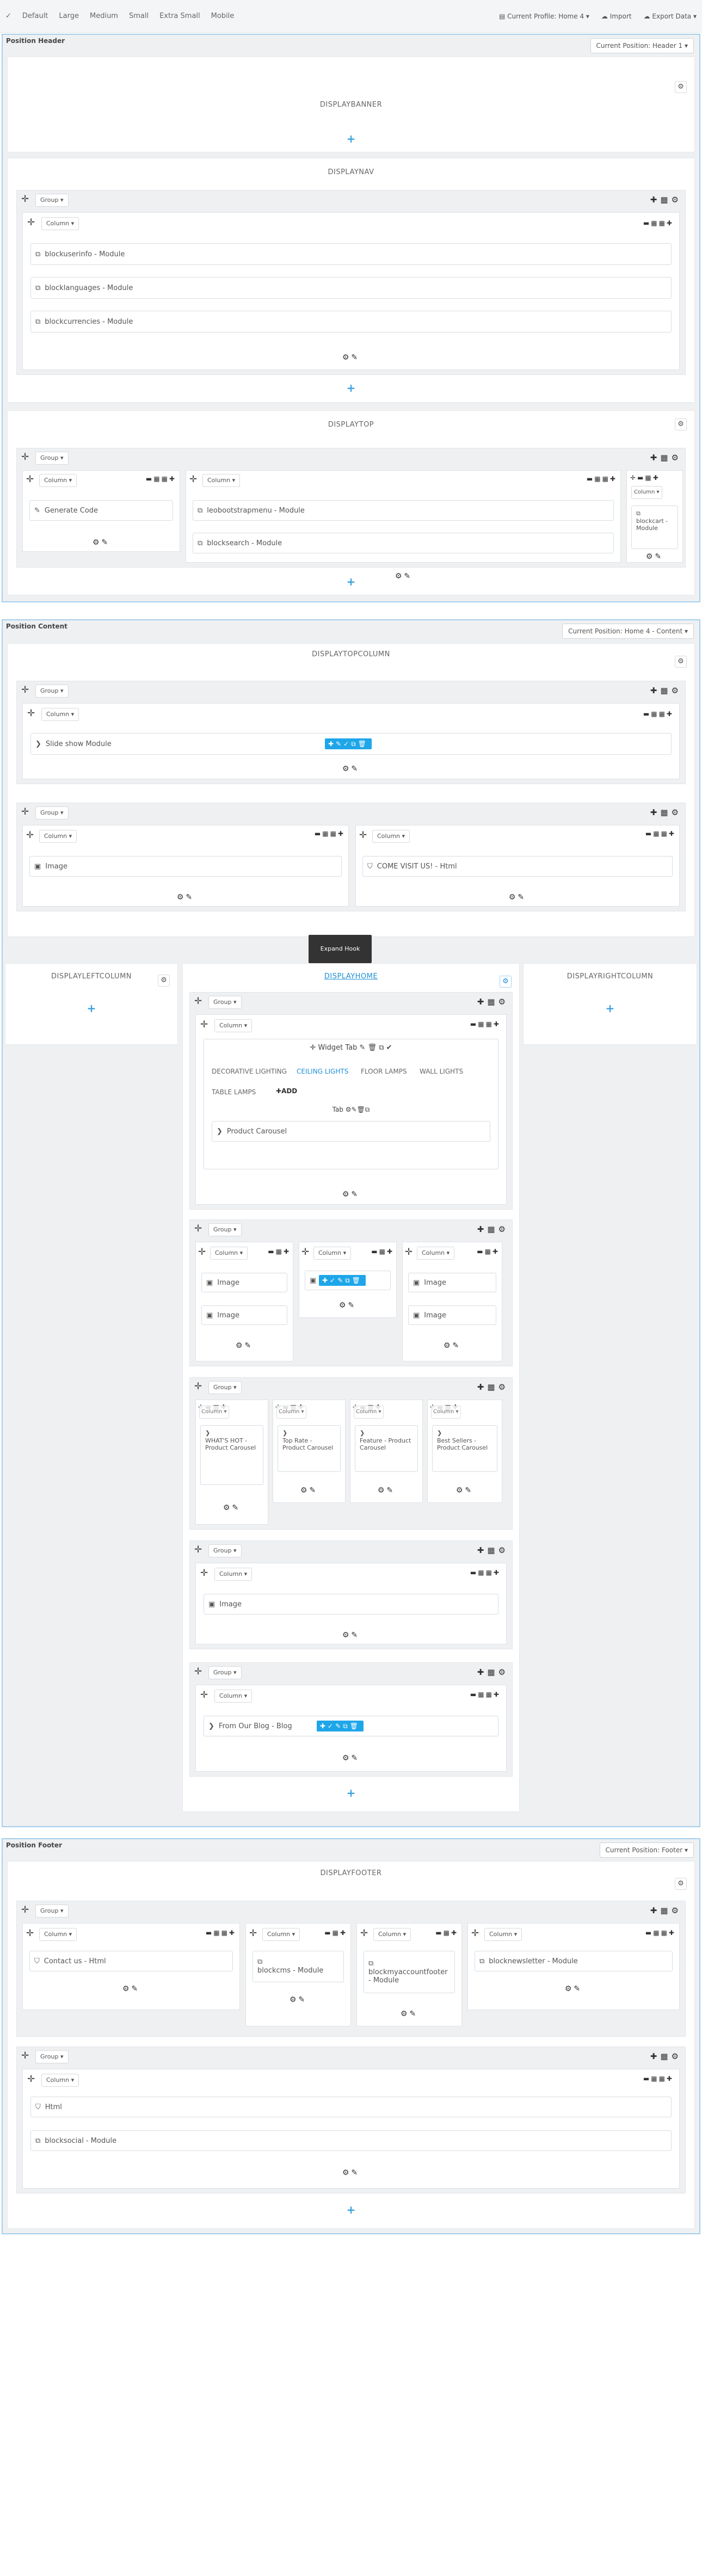 The image size is (702, 2576). What do you see at coordinates (403, 543) in the screenshot?
I see `module-blocksearch: ⧉ blocksearch - Module` at bounding box center [403, 543].